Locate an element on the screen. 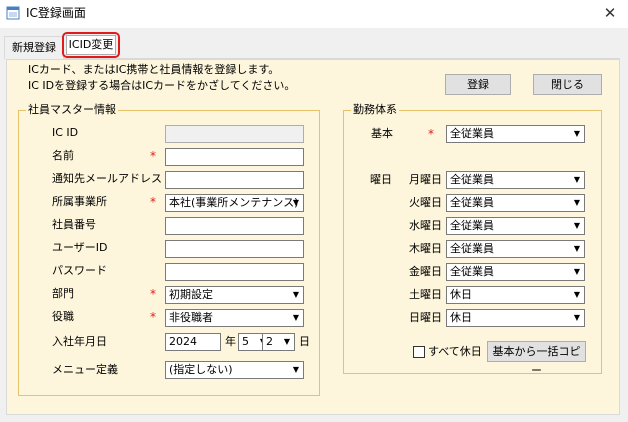  weekday-5-label: 土曜日 is located at coordinates (425, 294).